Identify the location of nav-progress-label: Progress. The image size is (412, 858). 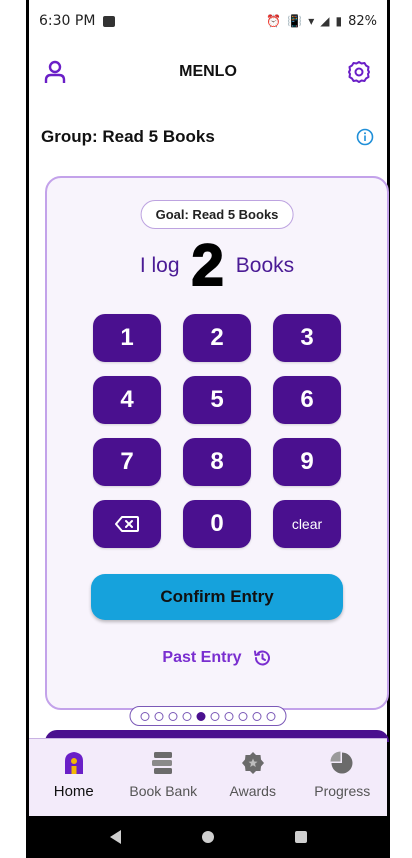
(342, 791).